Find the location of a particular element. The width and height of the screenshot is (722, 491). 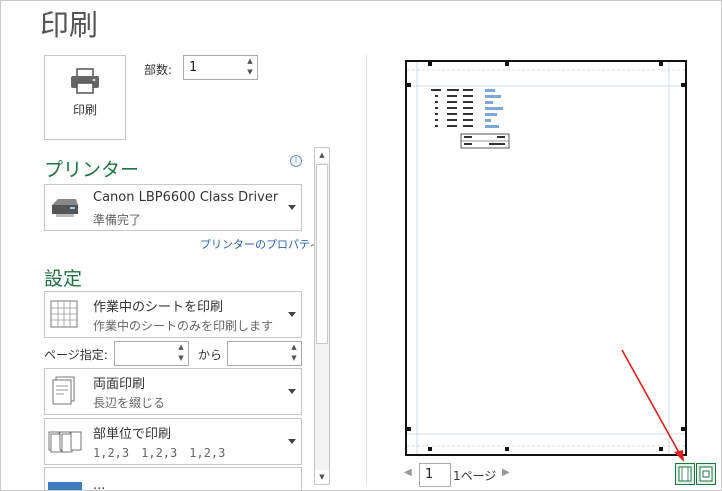

laser-printer-icon is located at coordinates (65, 208).